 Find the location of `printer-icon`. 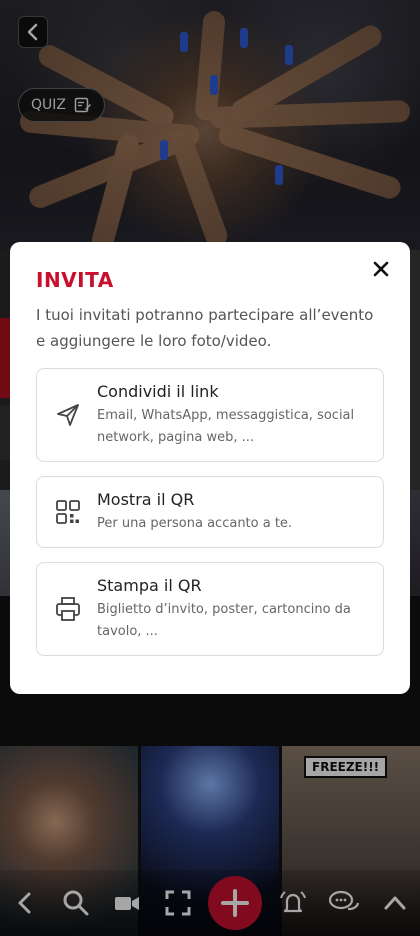

printer-icon is located at coordinates (68, 609).